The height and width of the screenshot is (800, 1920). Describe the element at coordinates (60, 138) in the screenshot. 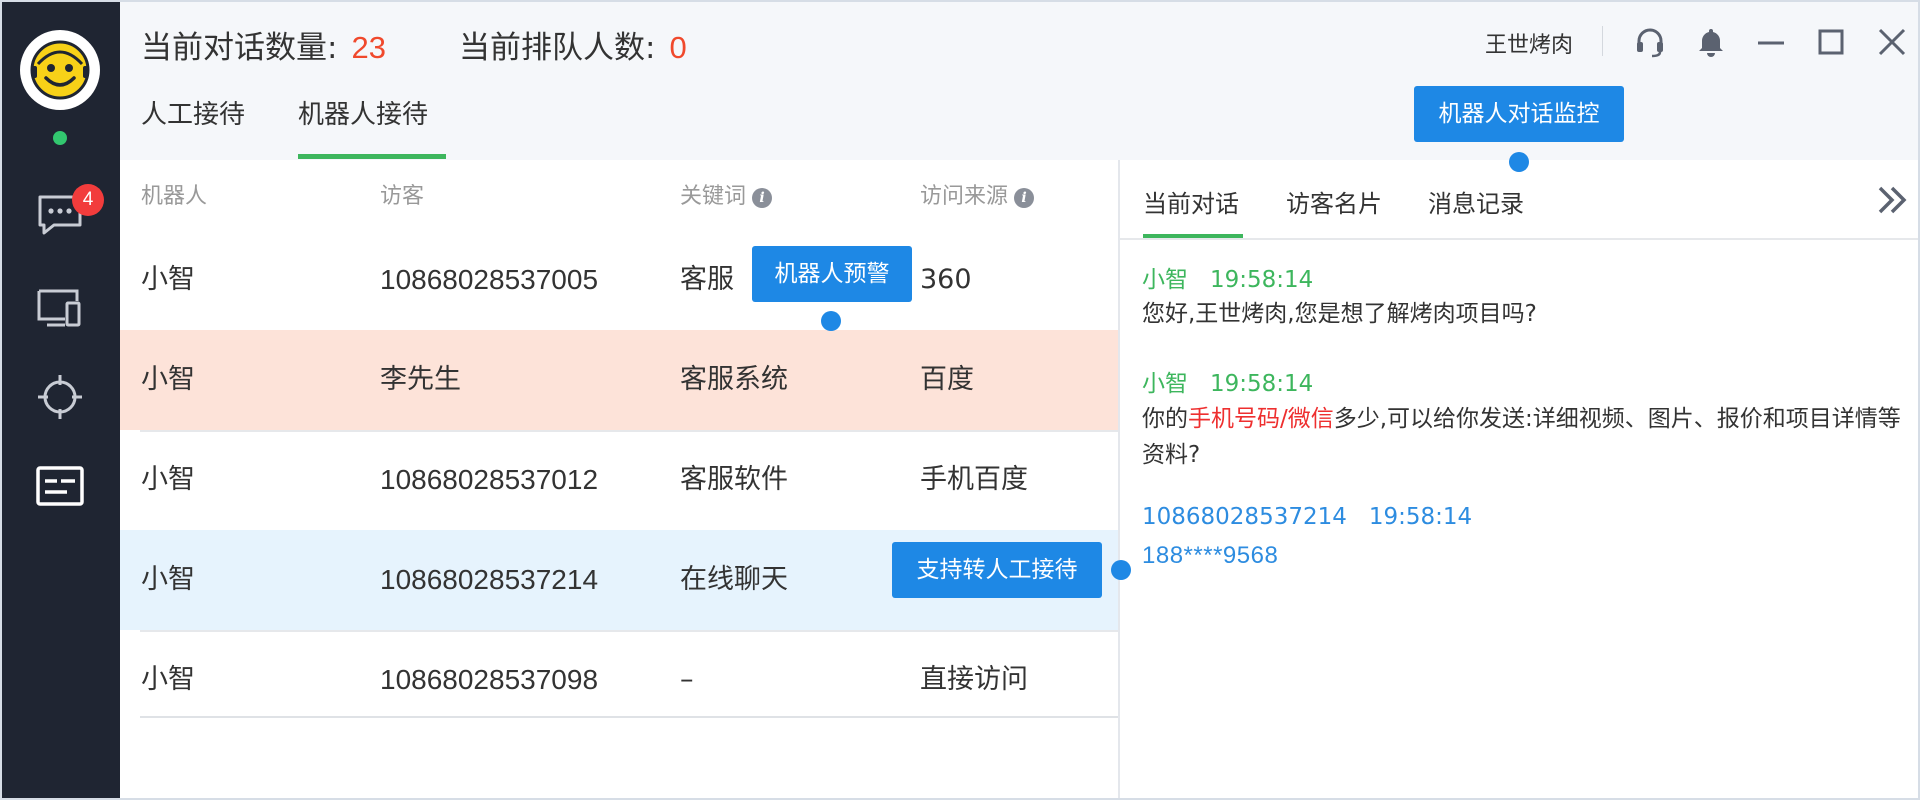

I see `online-status-dot` at that location.